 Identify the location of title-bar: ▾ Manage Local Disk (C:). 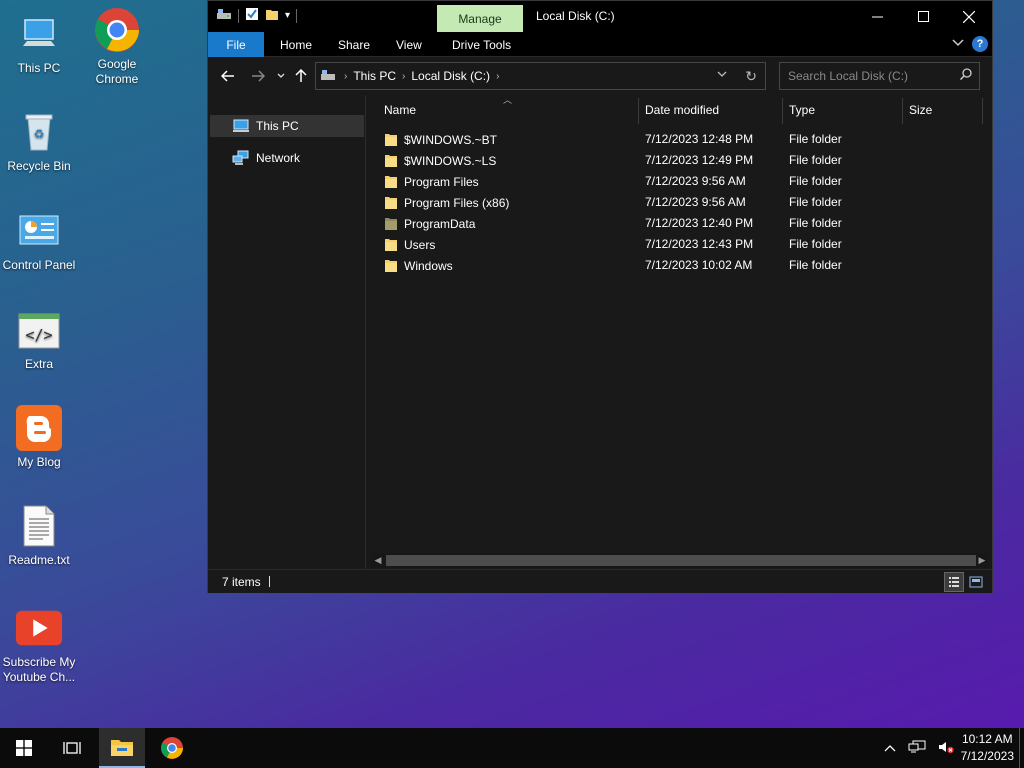
(600, 16).